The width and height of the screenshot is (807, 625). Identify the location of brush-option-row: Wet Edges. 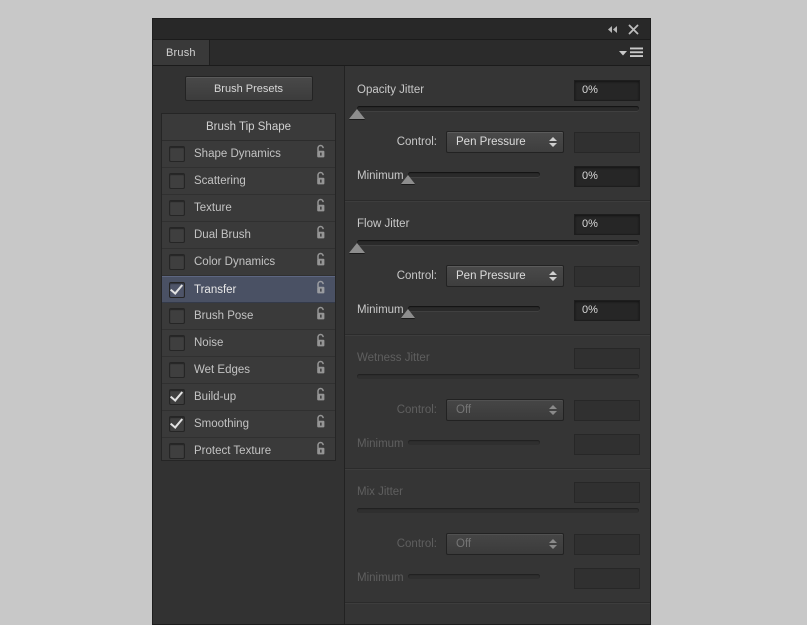
(248, 370).